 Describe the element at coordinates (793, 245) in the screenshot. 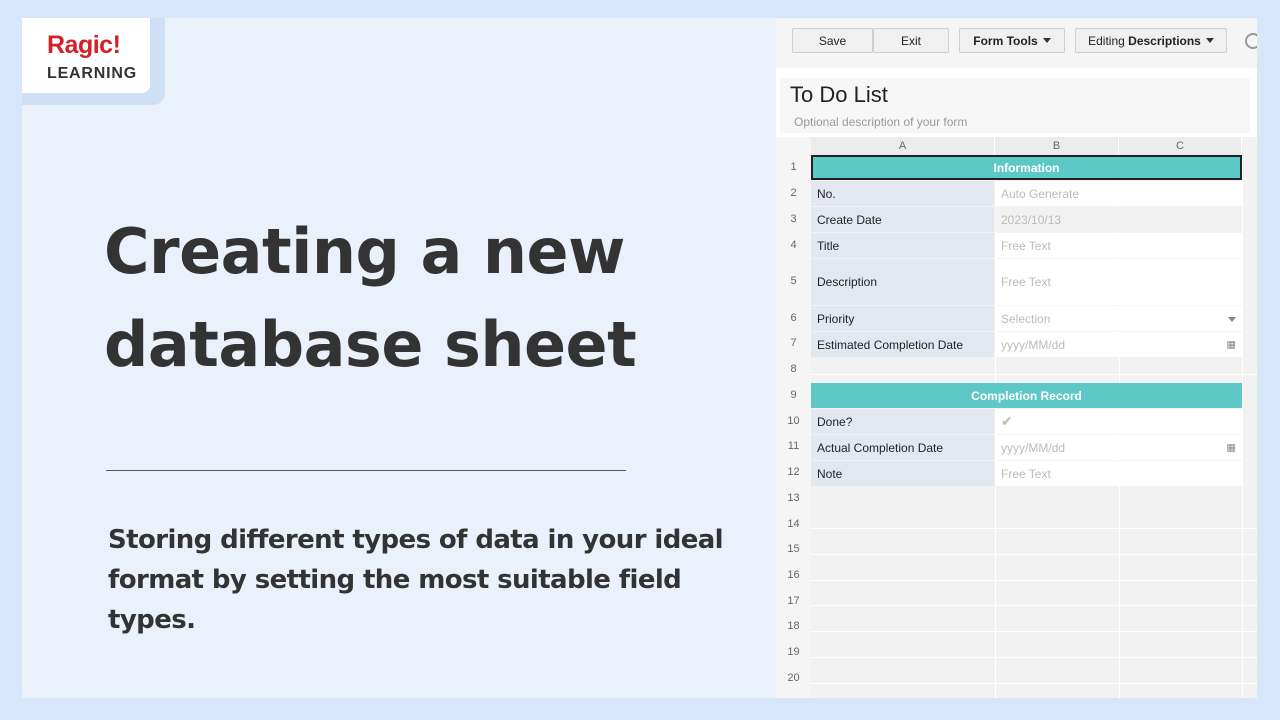

I see `row-number: 4` at that location.